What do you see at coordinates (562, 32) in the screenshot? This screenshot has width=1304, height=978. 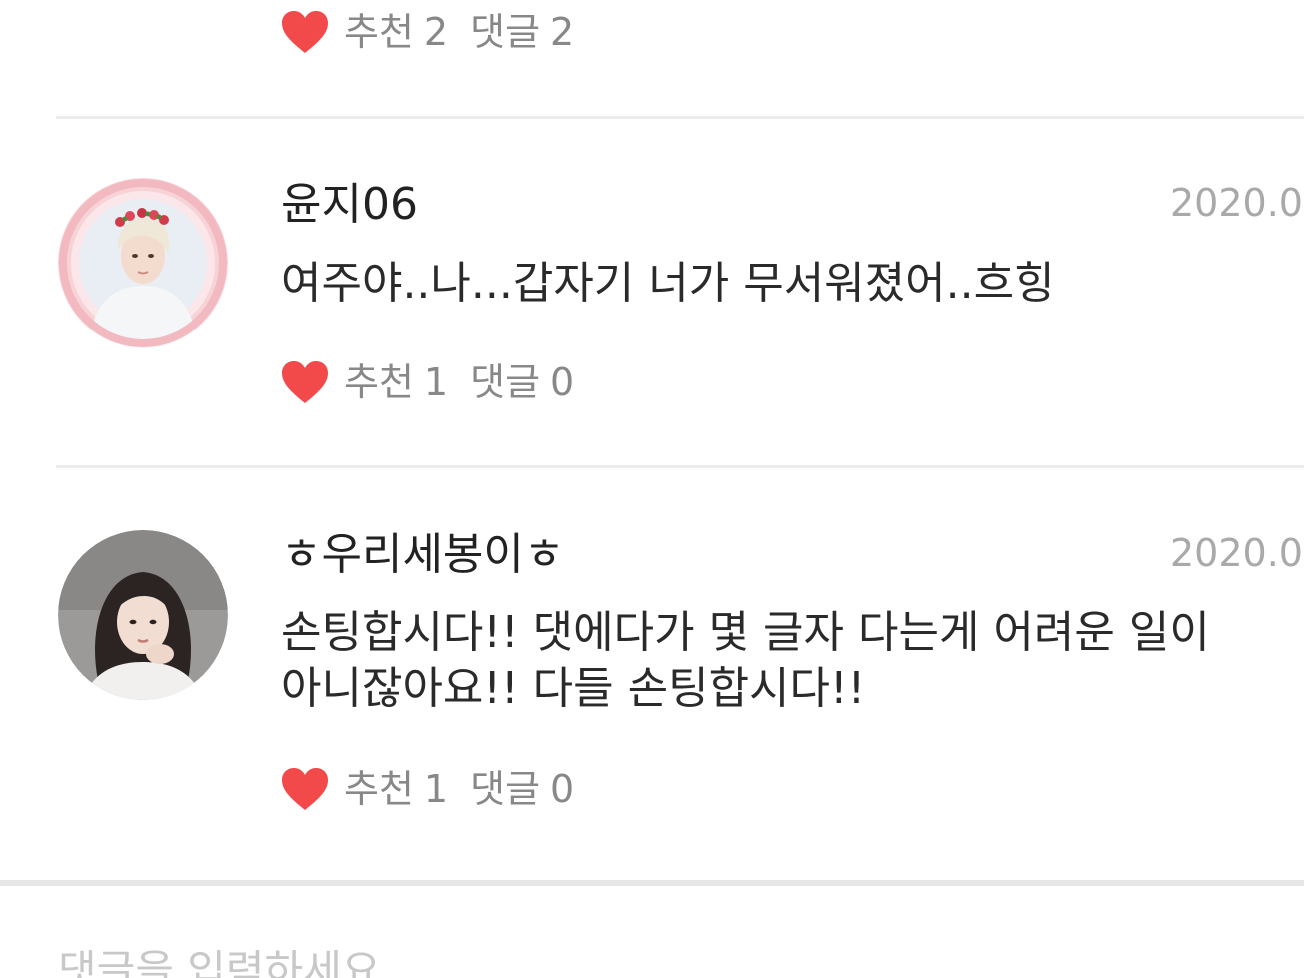 I see `reply-count: 2` at bounding box center [562, 32].